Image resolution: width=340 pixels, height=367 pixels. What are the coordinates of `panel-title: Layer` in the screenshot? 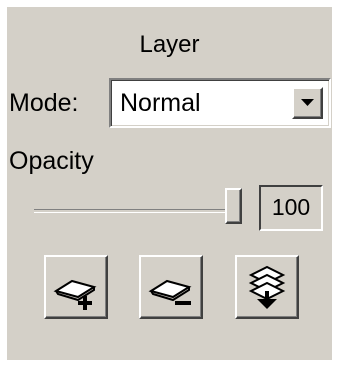 It's located at (169, 44).